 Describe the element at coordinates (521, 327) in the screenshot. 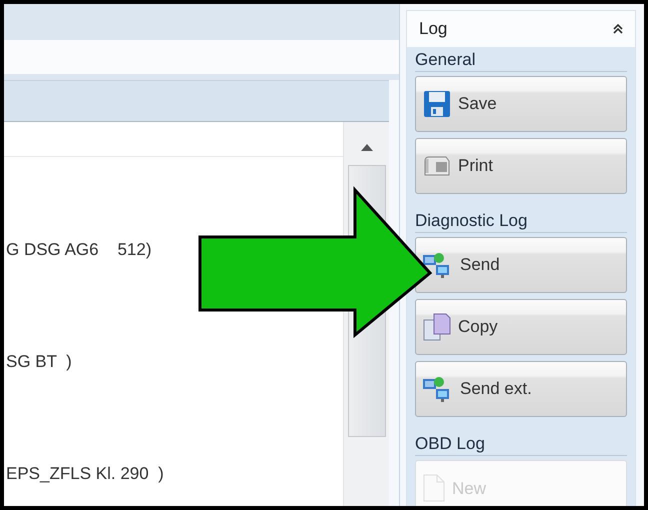

I see `log-action-button: Copy` at that location.